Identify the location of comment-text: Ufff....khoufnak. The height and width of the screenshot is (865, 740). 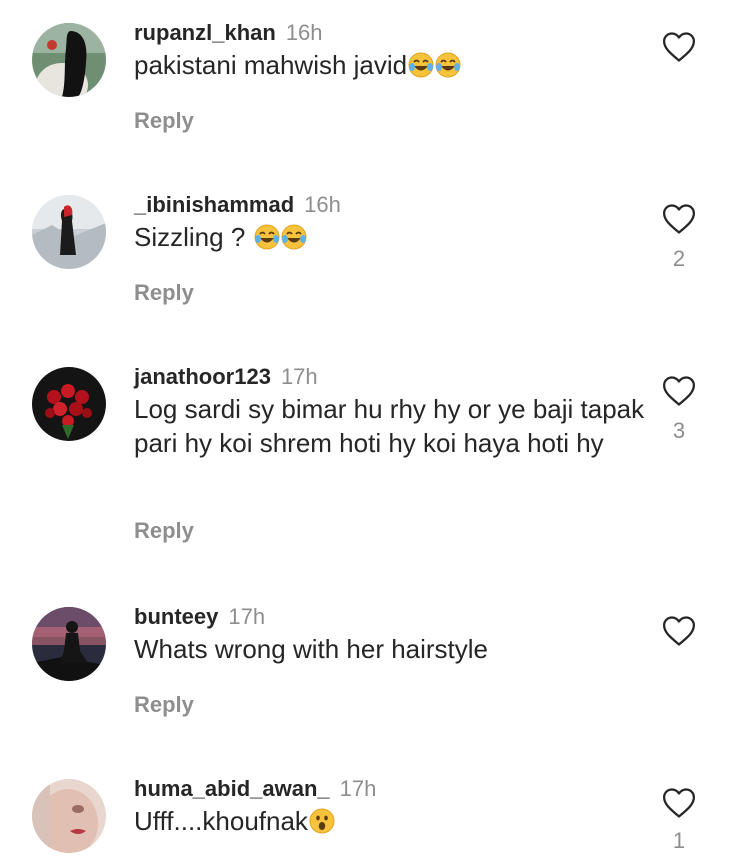
(394, 821).